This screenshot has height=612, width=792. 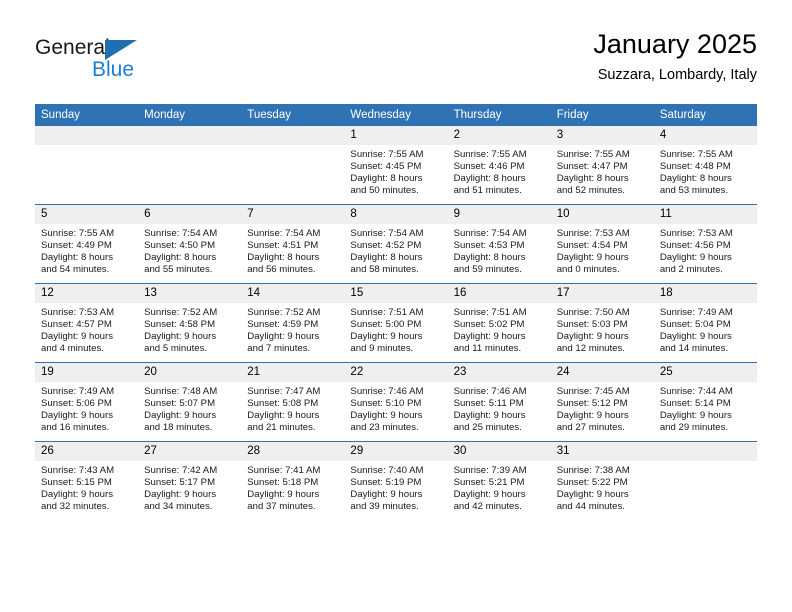 What do you see at coordinates (293, 214) in the screenshot?
I see `day-number: 7` at bounding box center [293, 214].